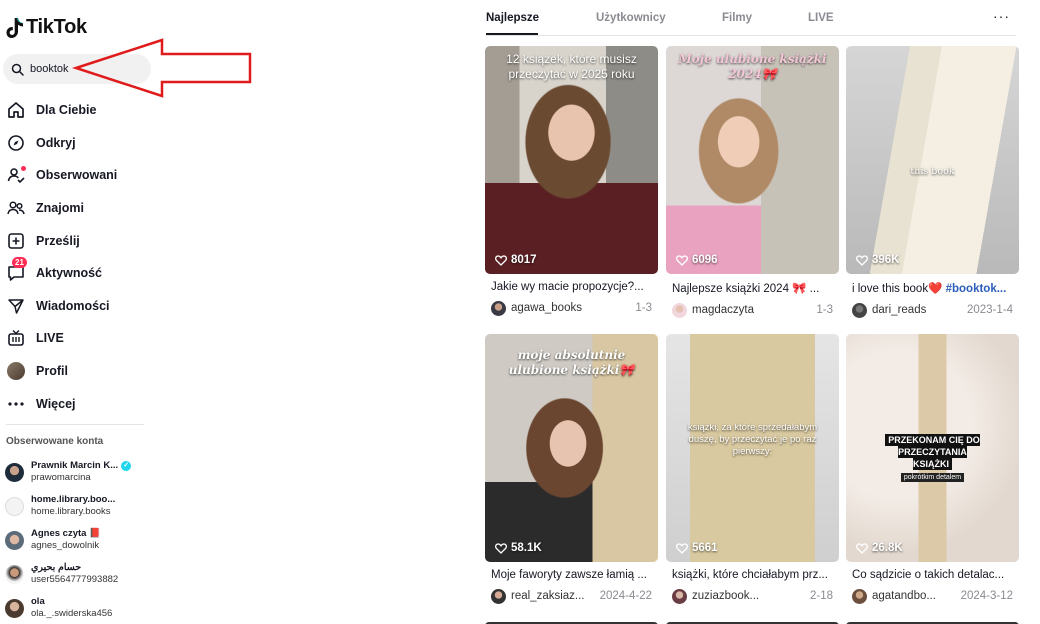 The height and width of the screenshot is (624, 1040). I want to click on video-thumbnail: moje absolutnie ulubione książki🎀 58.1K, so click(571, 448).